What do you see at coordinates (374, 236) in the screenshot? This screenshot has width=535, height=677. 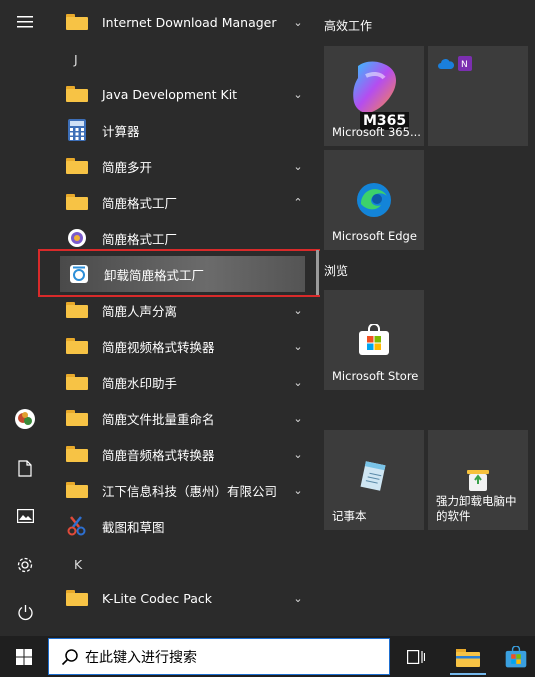 I see `tile-label: Microsoft Edge` at bounding box center [374, 236].